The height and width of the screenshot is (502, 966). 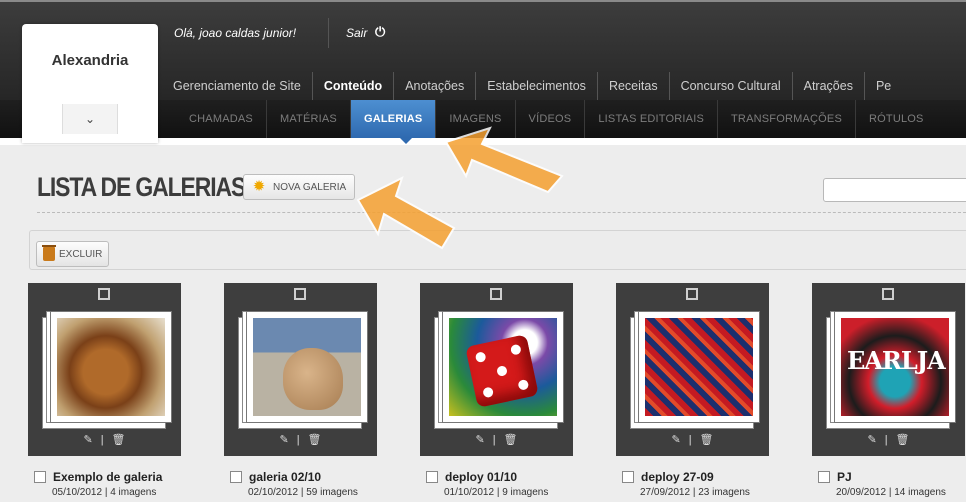 What do you see at coordinates (883, 86) in the screenshot?
I see `main-nav-item-more: Pe` at bounding box center [883, 86].